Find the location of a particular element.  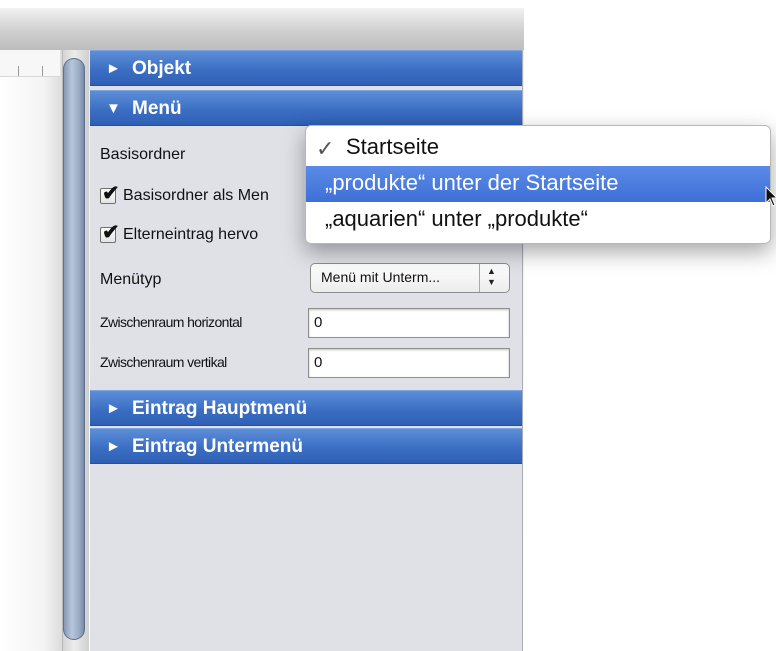

section-eintrag-untermenu-label: Eintrag Untermenü is located at coordinates (218, 446).